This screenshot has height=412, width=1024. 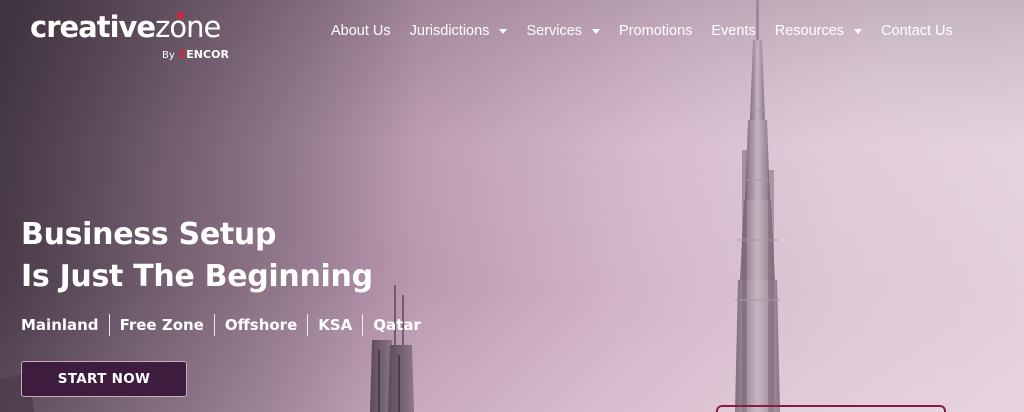 I want to click on tag-free-zone: Free Zone, so click(x=161, y=325).